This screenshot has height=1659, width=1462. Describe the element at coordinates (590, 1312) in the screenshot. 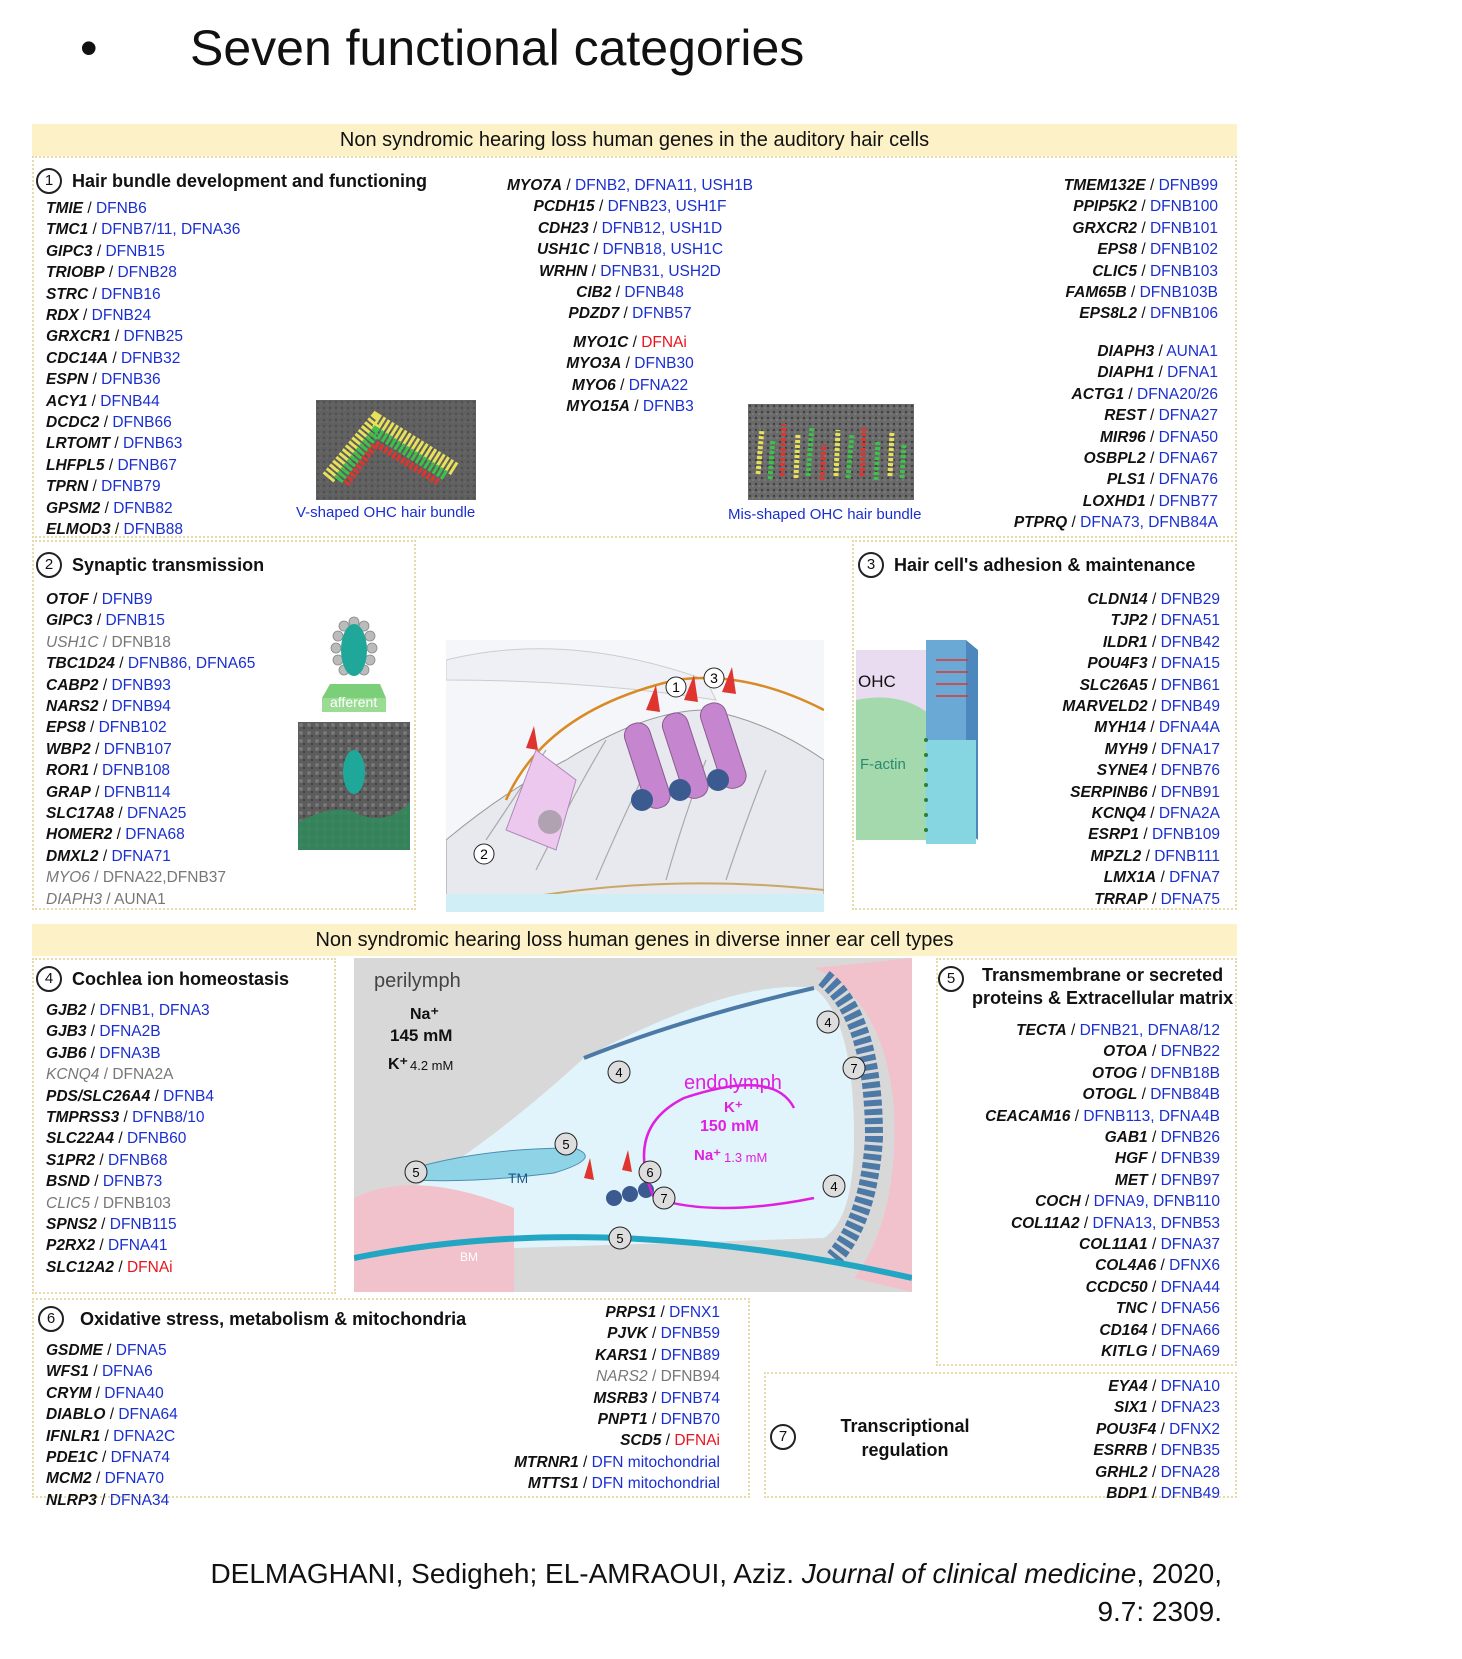

I see `gene-row: PRPS1 / DFNX1` at that location.